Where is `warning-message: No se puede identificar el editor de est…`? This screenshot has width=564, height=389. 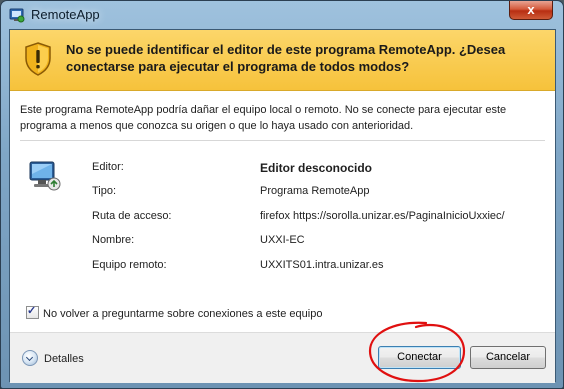 warning-message: No se puede identificar el editor de est… is located at coordinates (286, 58).